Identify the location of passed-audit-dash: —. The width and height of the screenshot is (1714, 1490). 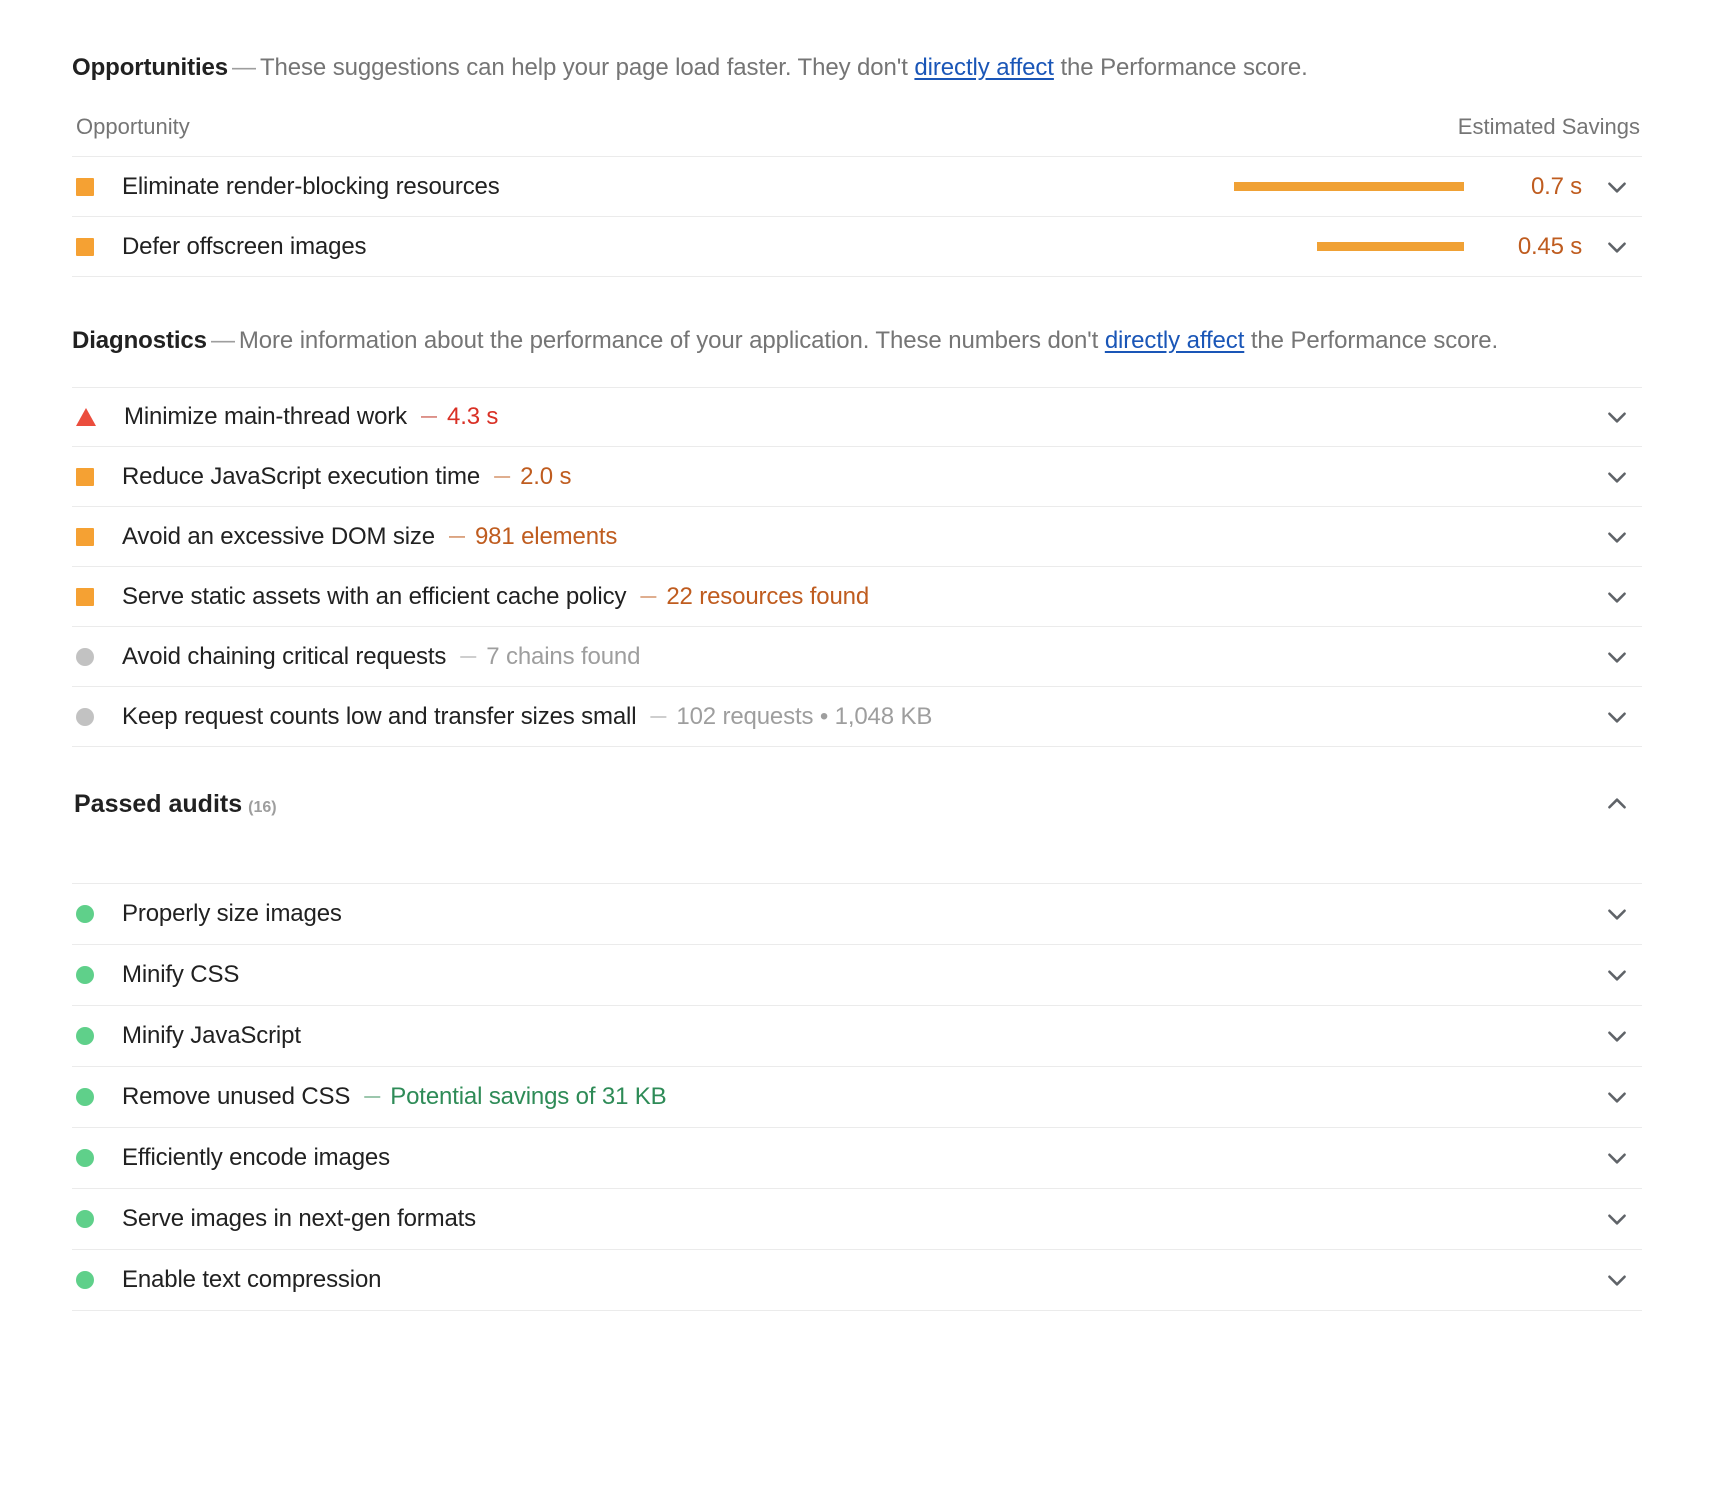
(372, 1096).